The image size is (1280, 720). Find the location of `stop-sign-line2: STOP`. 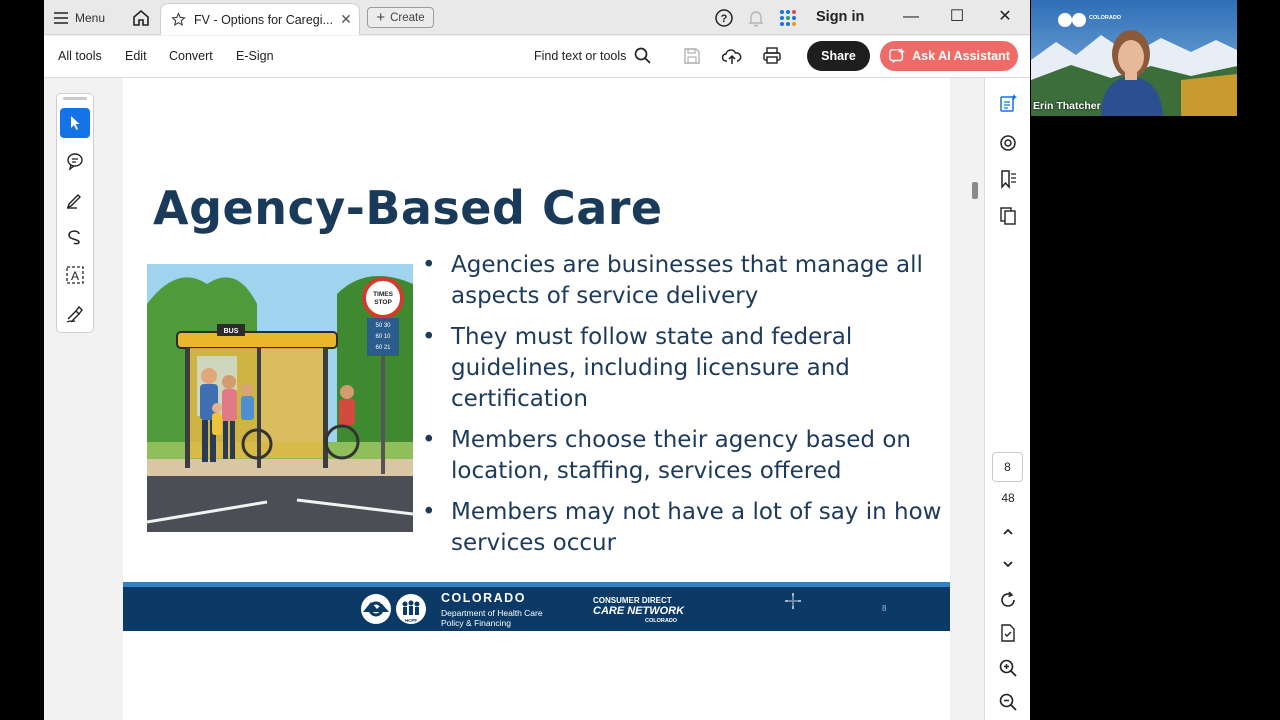

stop-sign-line2: STOP is located at coordinates (383, 302).